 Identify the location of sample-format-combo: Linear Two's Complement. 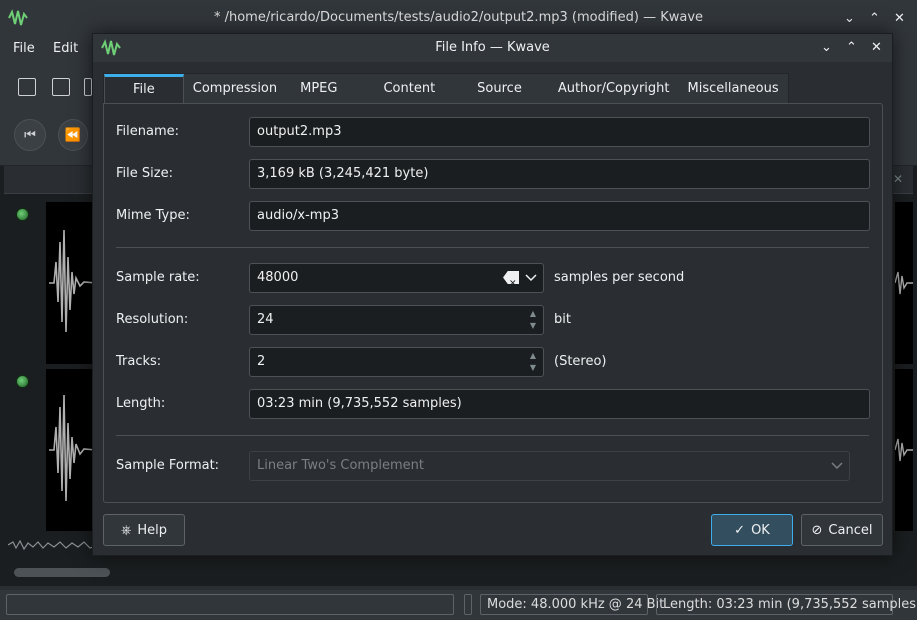
(549, 466).